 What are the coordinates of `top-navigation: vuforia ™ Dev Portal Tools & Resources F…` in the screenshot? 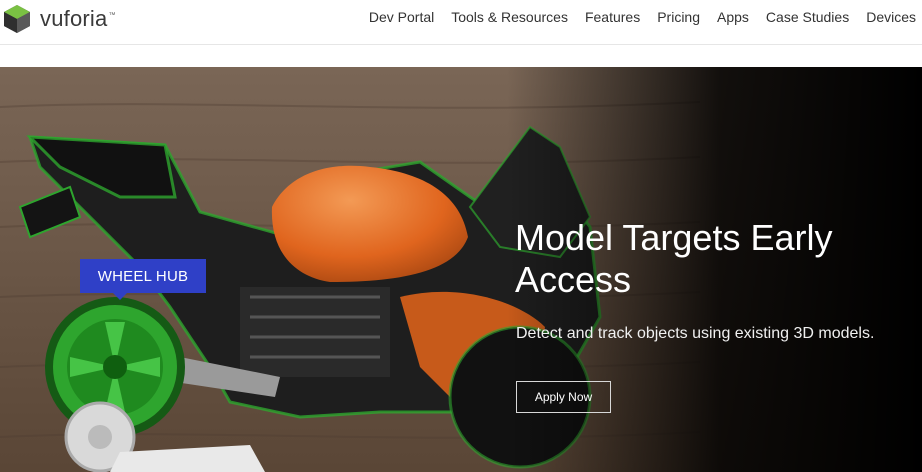 It's located at (461, 22).